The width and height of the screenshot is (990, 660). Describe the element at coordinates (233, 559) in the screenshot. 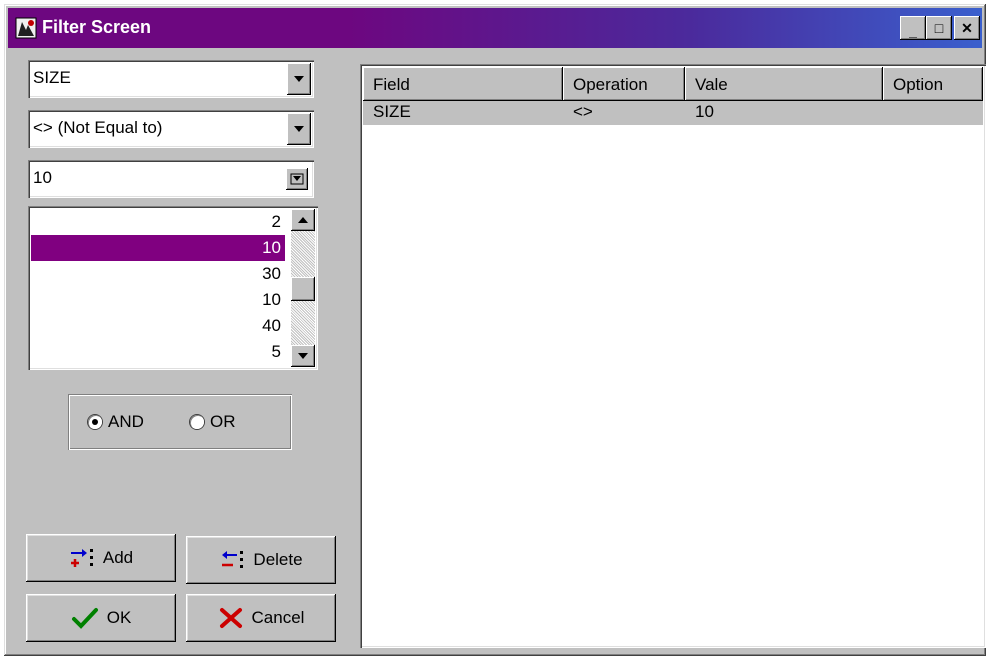

I see `delete-arrow-icon` at that location.